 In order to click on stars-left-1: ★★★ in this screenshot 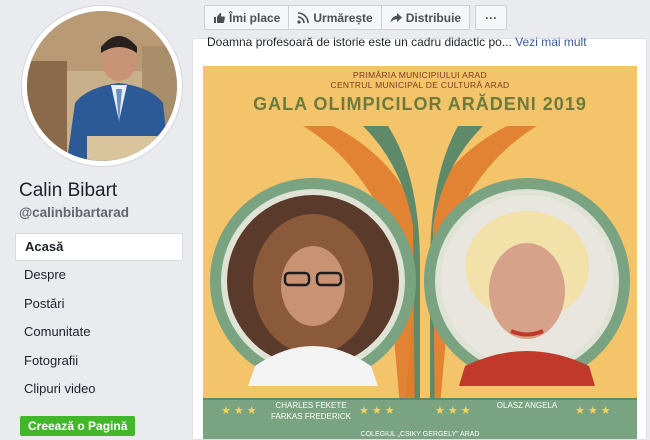, I will do `click(240, 411)`.